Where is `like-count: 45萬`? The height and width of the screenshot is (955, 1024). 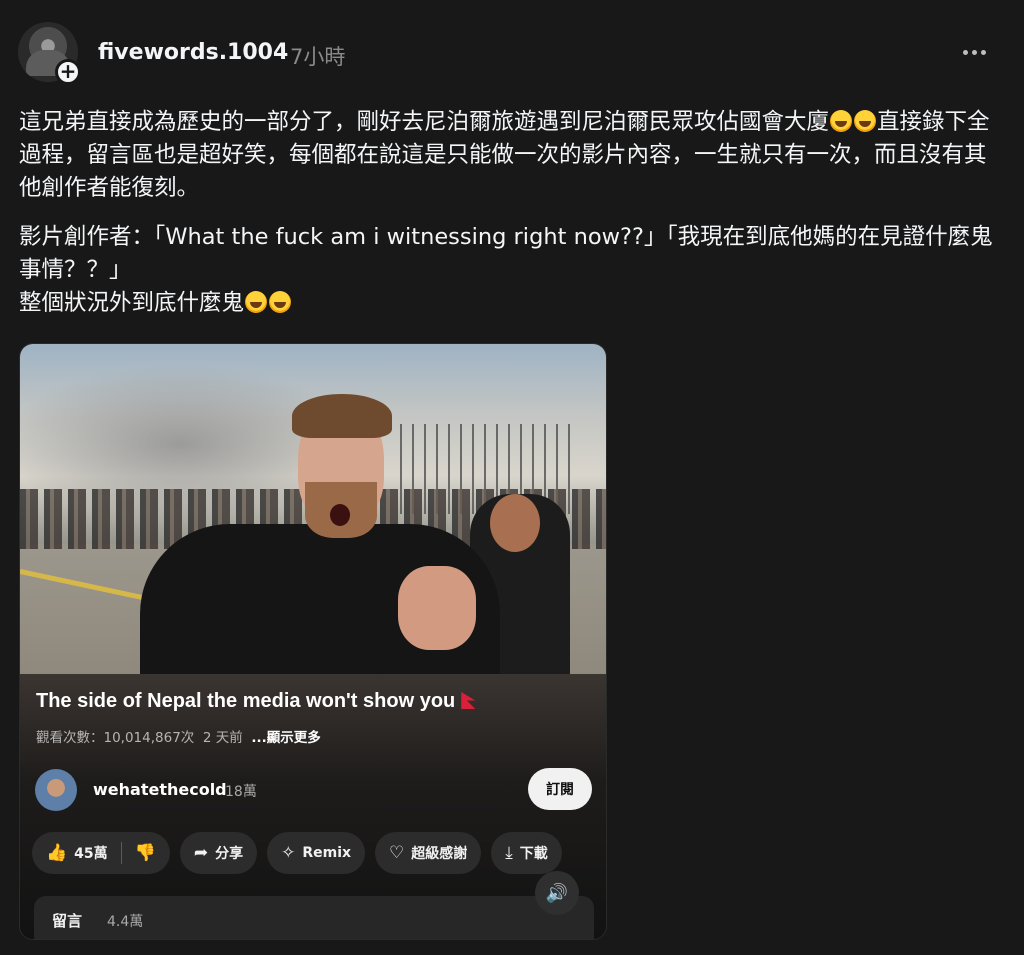
like-count: 45萬 is located at coordinates (91, 854).